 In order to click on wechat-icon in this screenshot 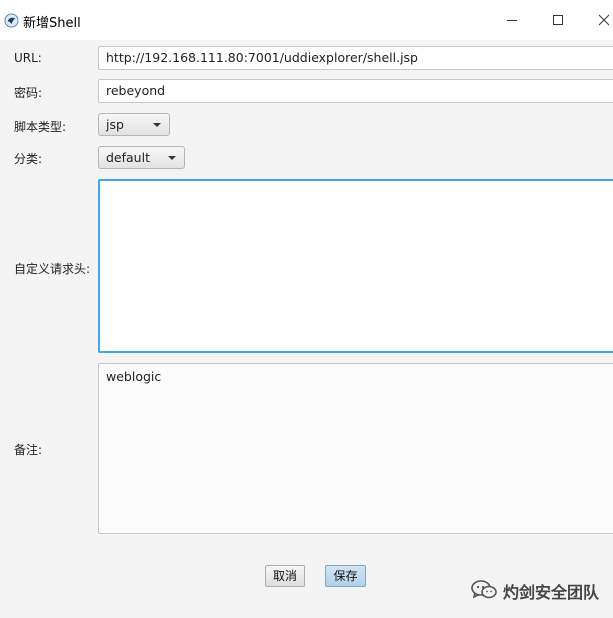, I will do `click(484, 589)`.